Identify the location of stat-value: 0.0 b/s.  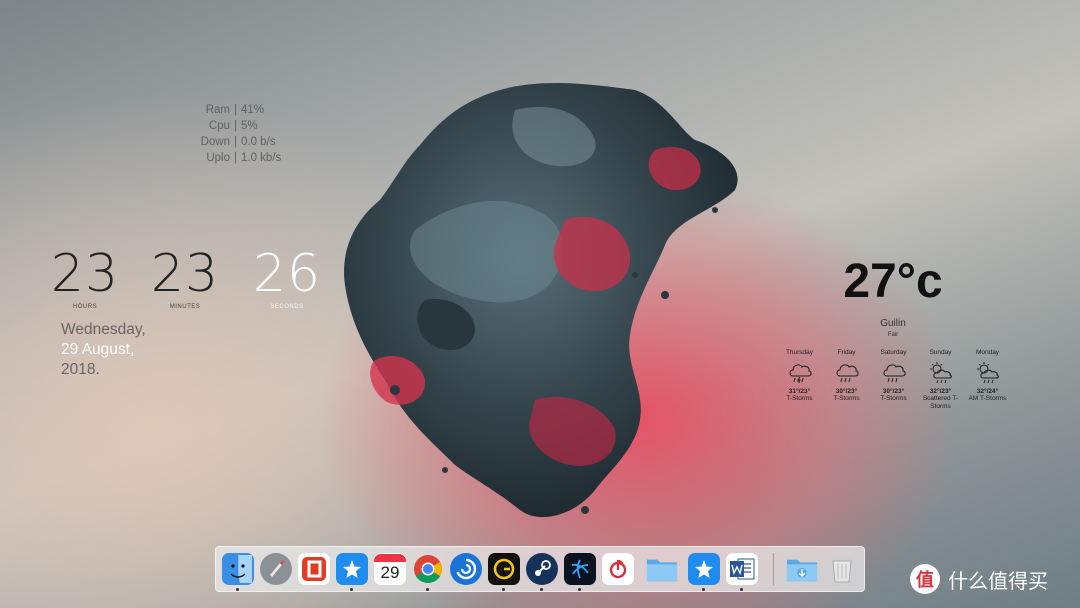
(258, 142).